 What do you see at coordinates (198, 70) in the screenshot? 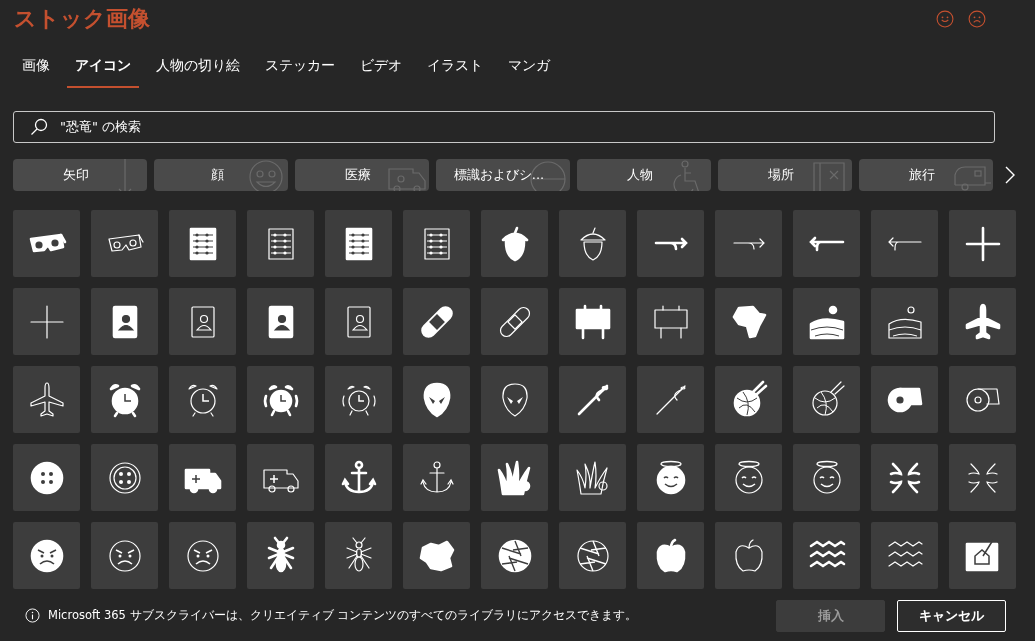
I see `tab: 人物の切り絵` at bounding box center [198, 70].